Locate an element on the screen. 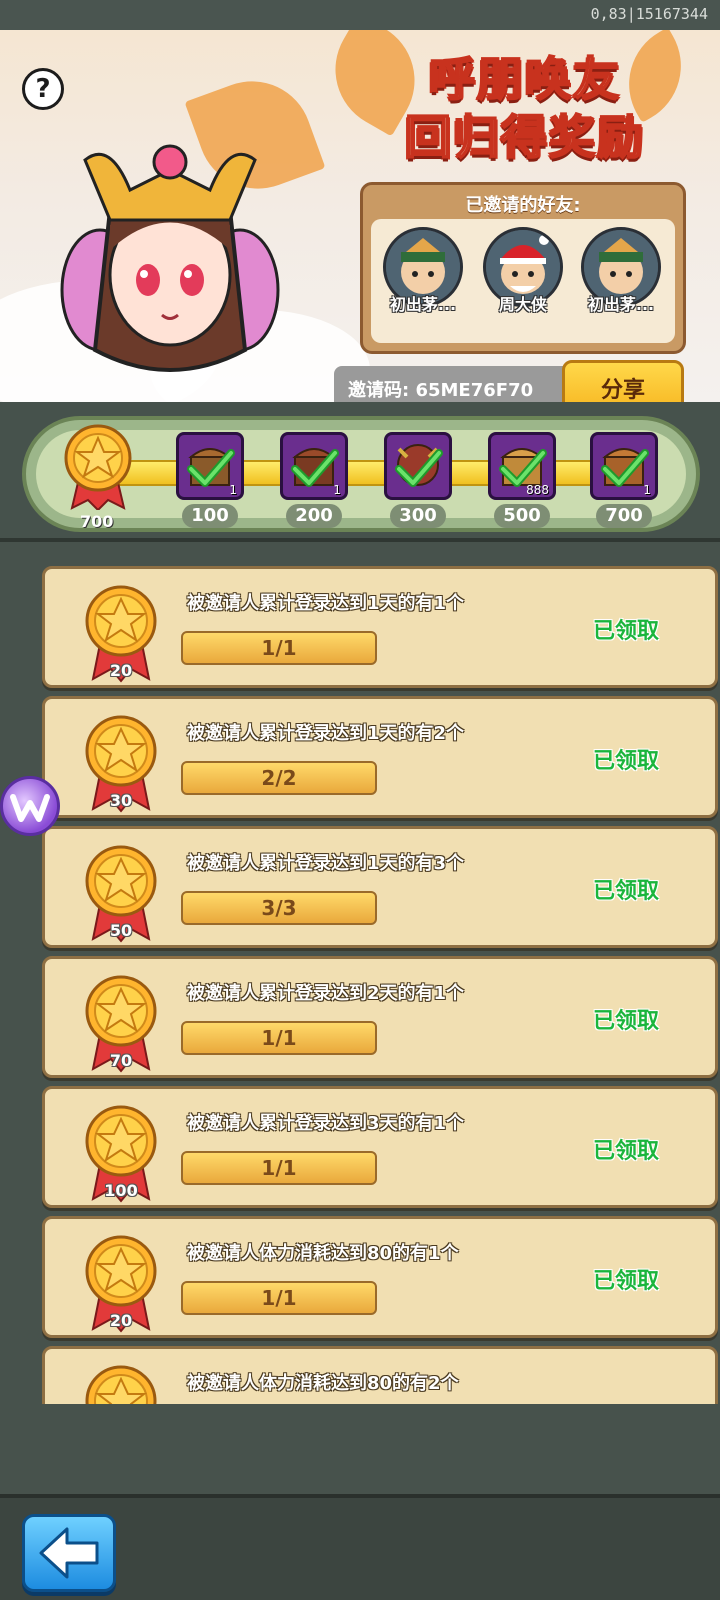  friend-name: 周大侠 is located at coordinates (522, 304).